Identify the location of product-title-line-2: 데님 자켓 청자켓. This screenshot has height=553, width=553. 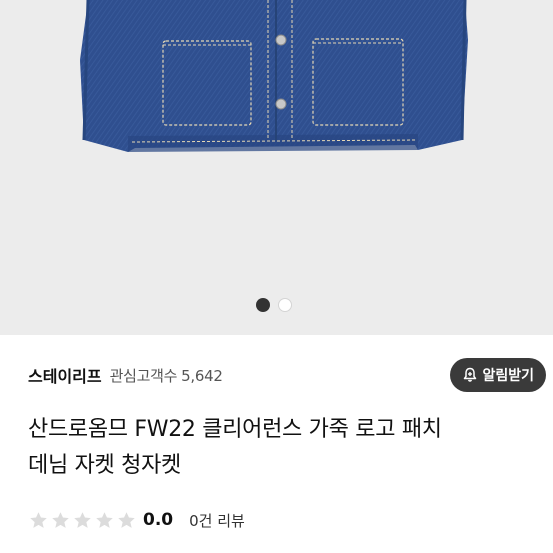
(104, 465).